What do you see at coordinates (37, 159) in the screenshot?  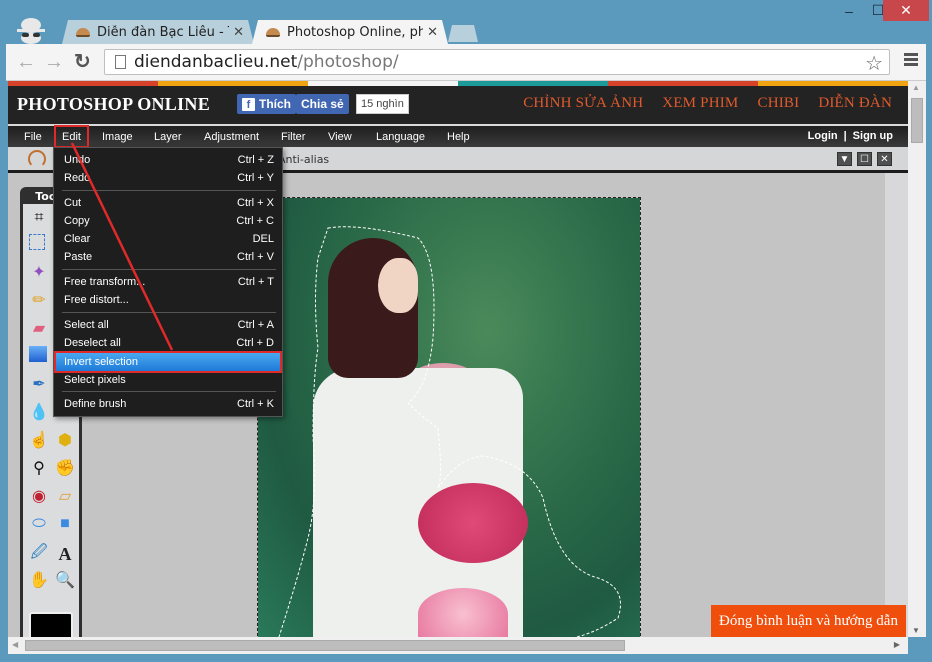 I see `lasso-tool-icon` at bounding box center [37, 159].